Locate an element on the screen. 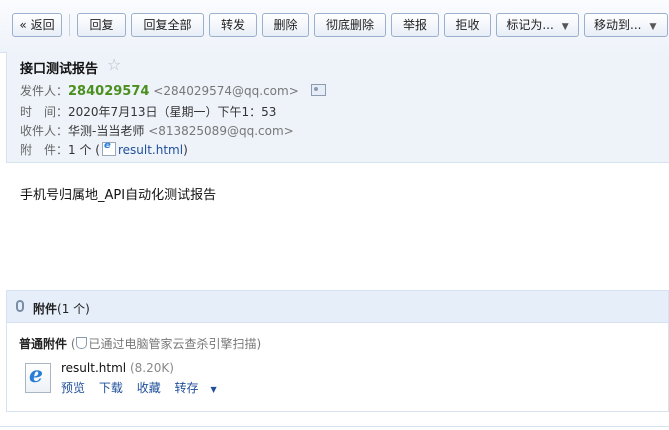  toolbar-separator is located at coordinates (69, 25).